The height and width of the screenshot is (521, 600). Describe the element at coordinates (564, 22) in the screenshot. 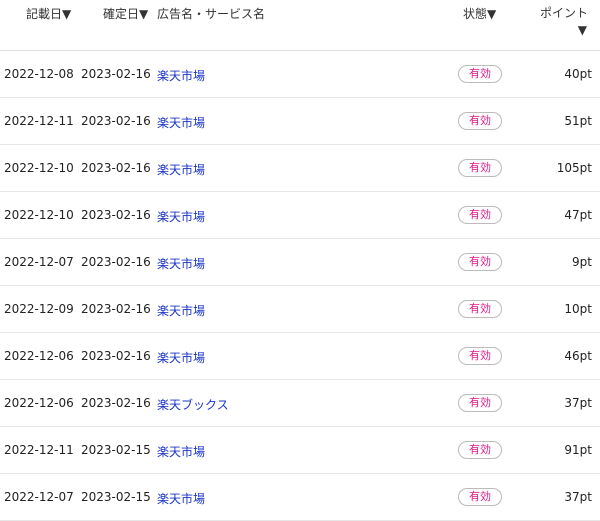

I see `sort-points-header: ポイント ▼` at that location.